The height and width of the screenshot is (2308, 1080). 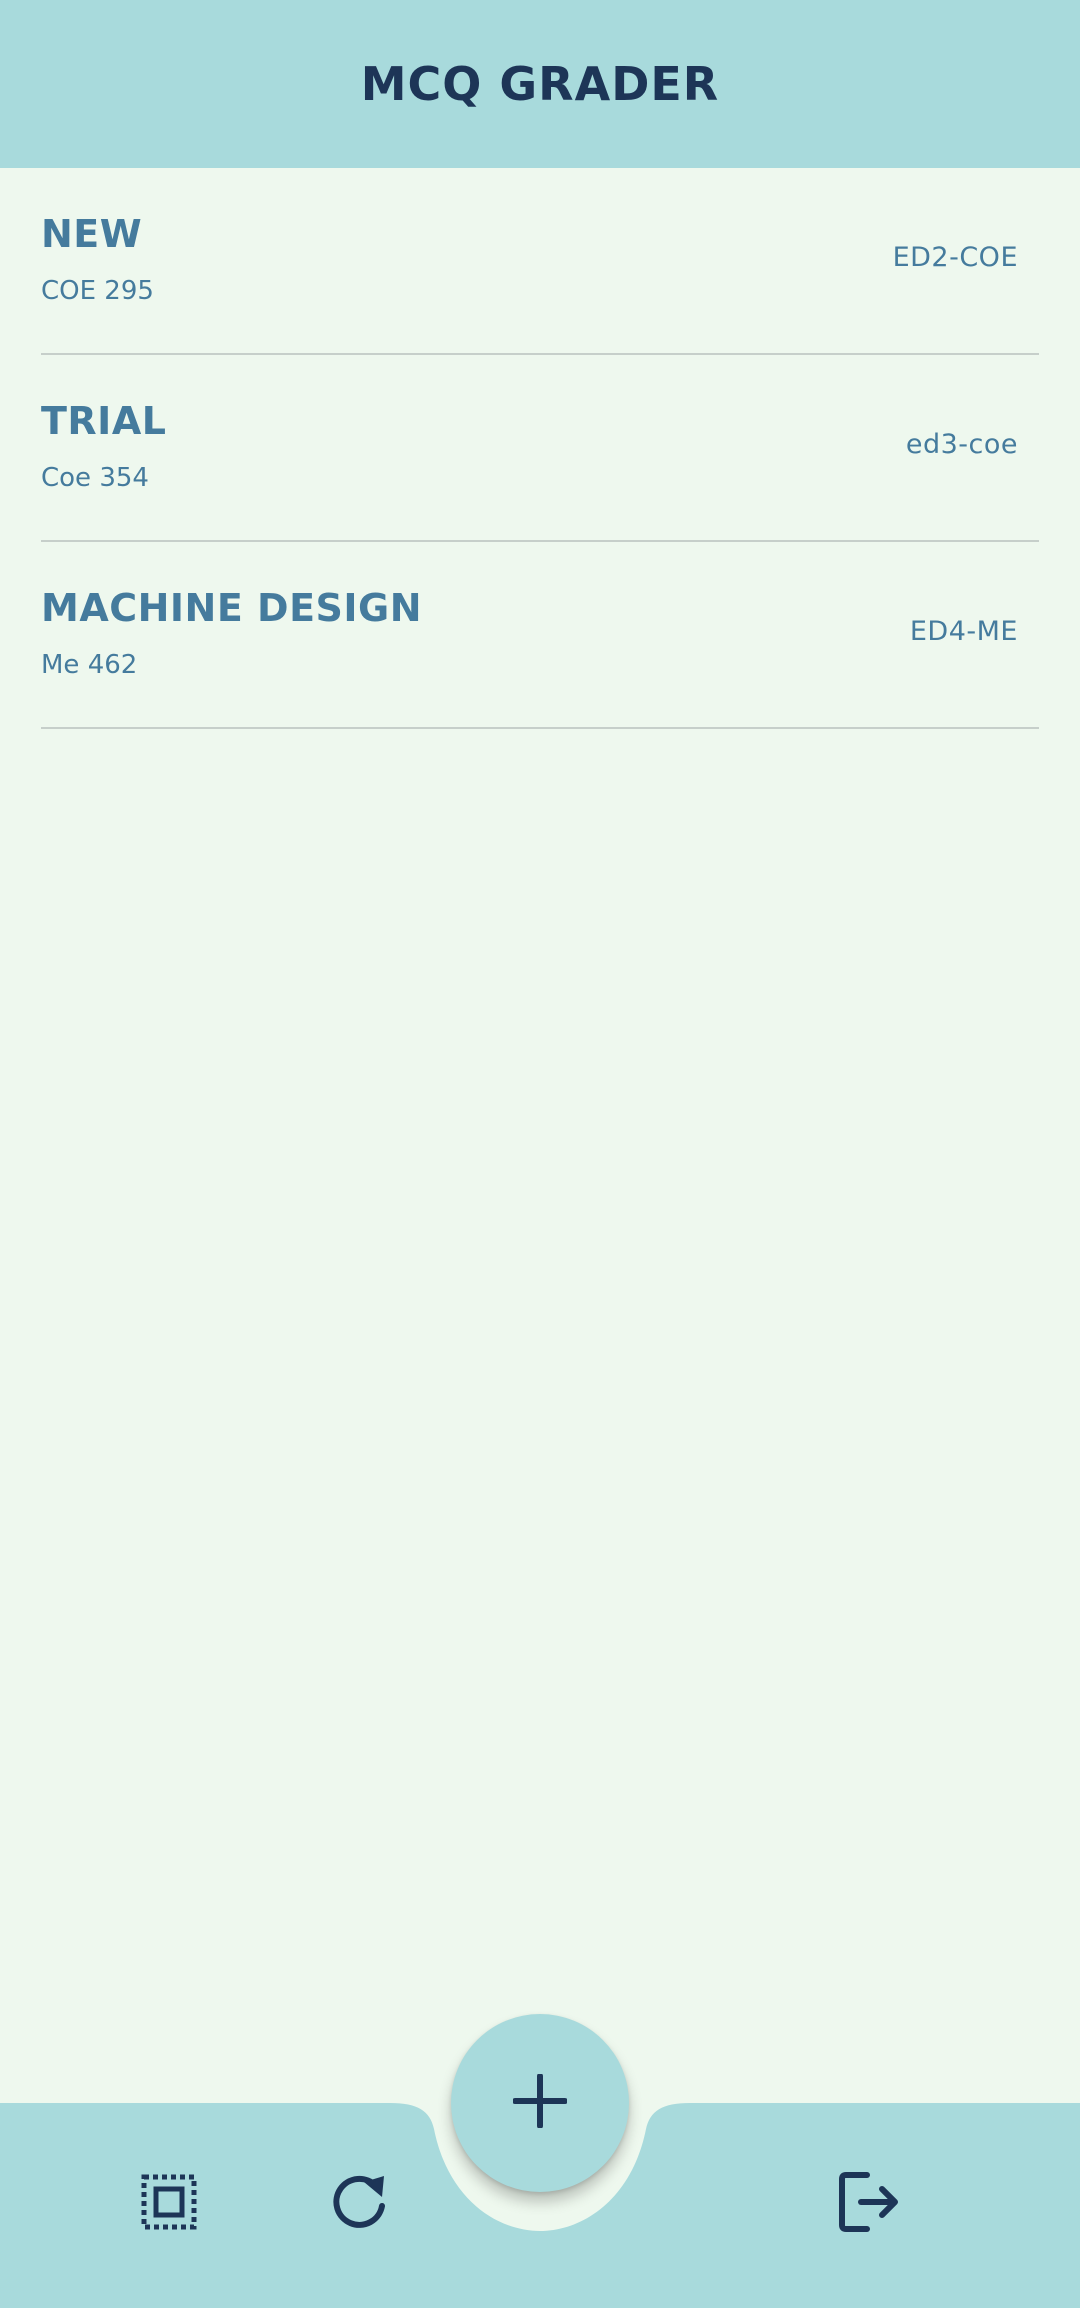 I want to click on plus-icon, so click(x=540, y=2102).